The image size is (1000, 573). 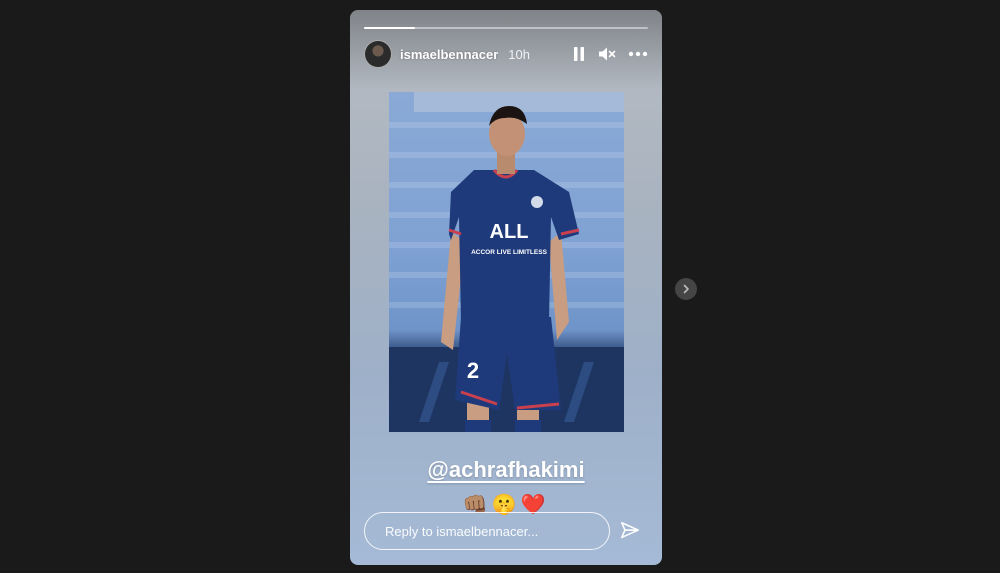 I want to click on sponsor-text: ACCOR LIVE LIMITLESS, so click(x=509, y=252).